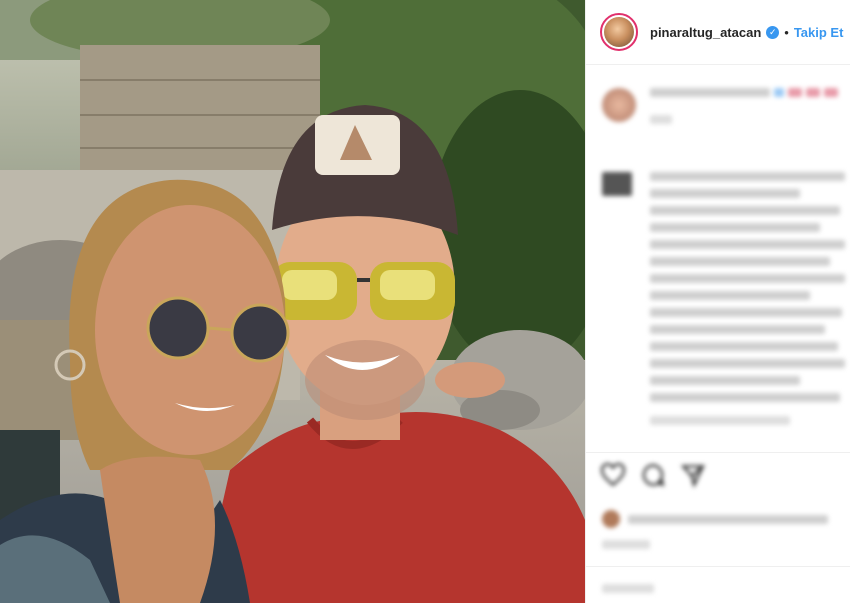 The width and height of the screenshot is (850, 603). I want to click on caption-avatar, so click(619, 105).